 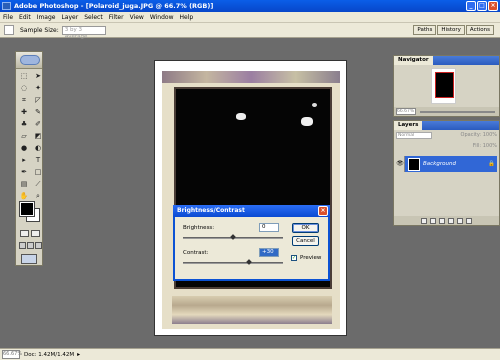 What do you see at coordinates (24, 112) in the screenshot?
I see `healing-brush-tool-icon: ✚` at bounding box center [24, 112].